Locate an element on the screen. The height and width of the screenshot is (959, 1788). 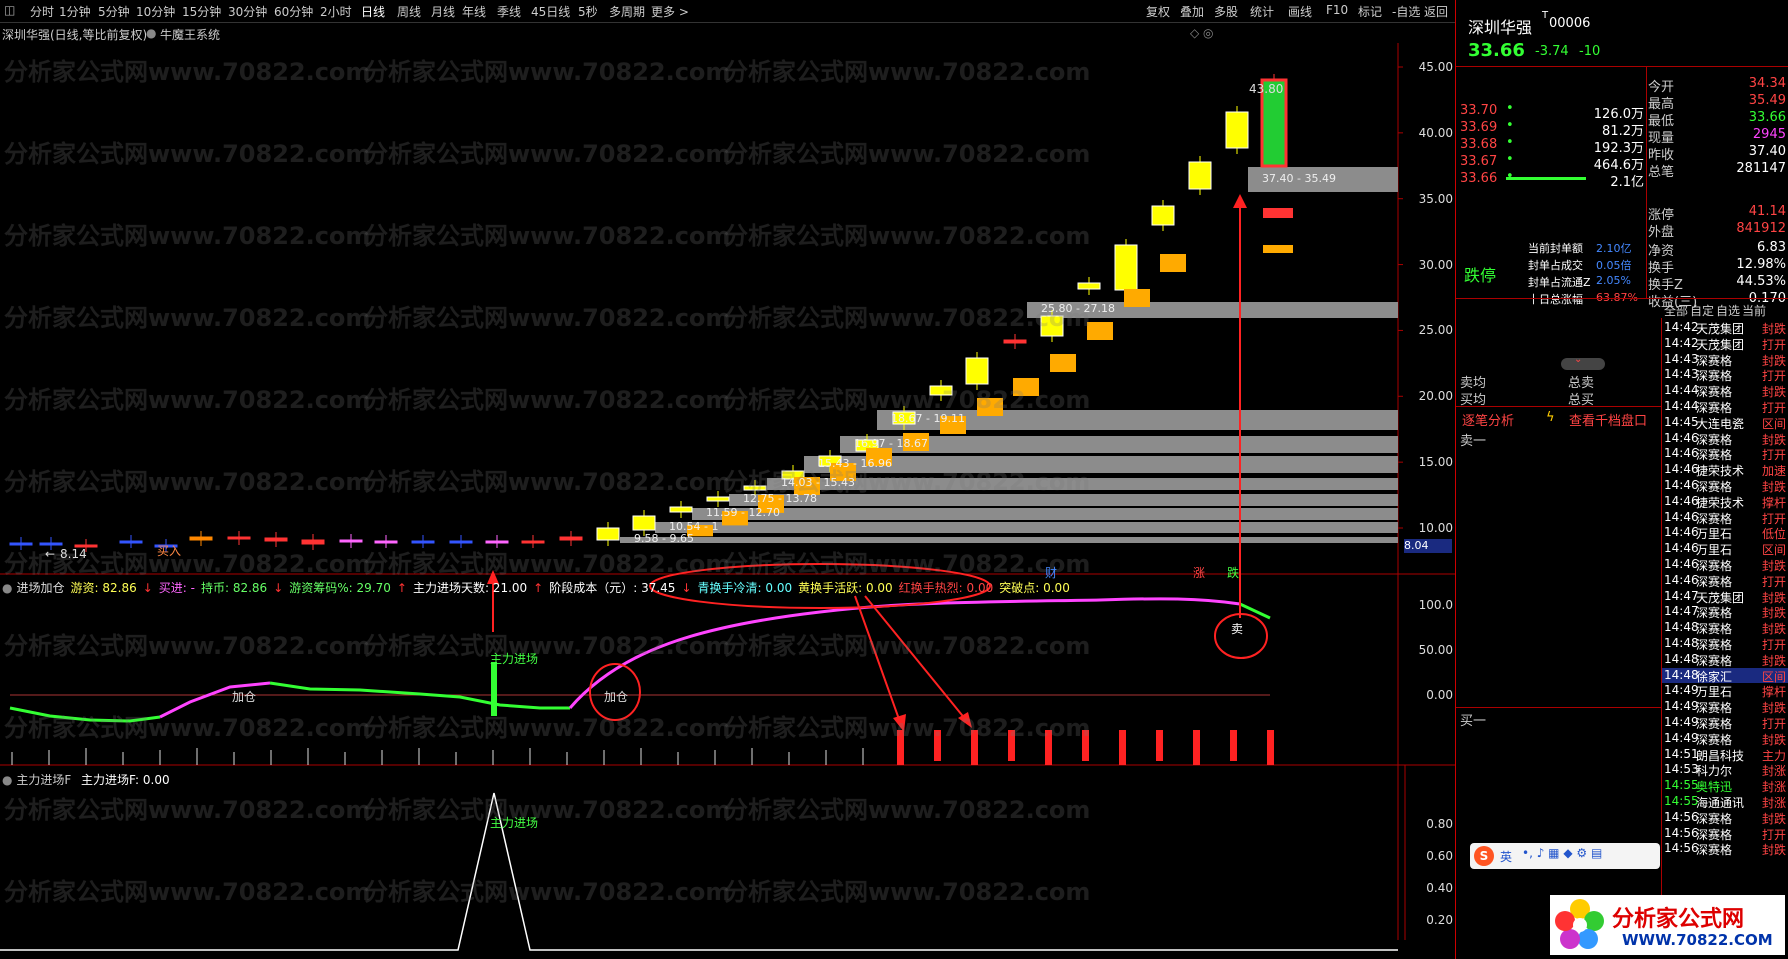
price-tick: 35.00 is located at coordinates (1435, 198).